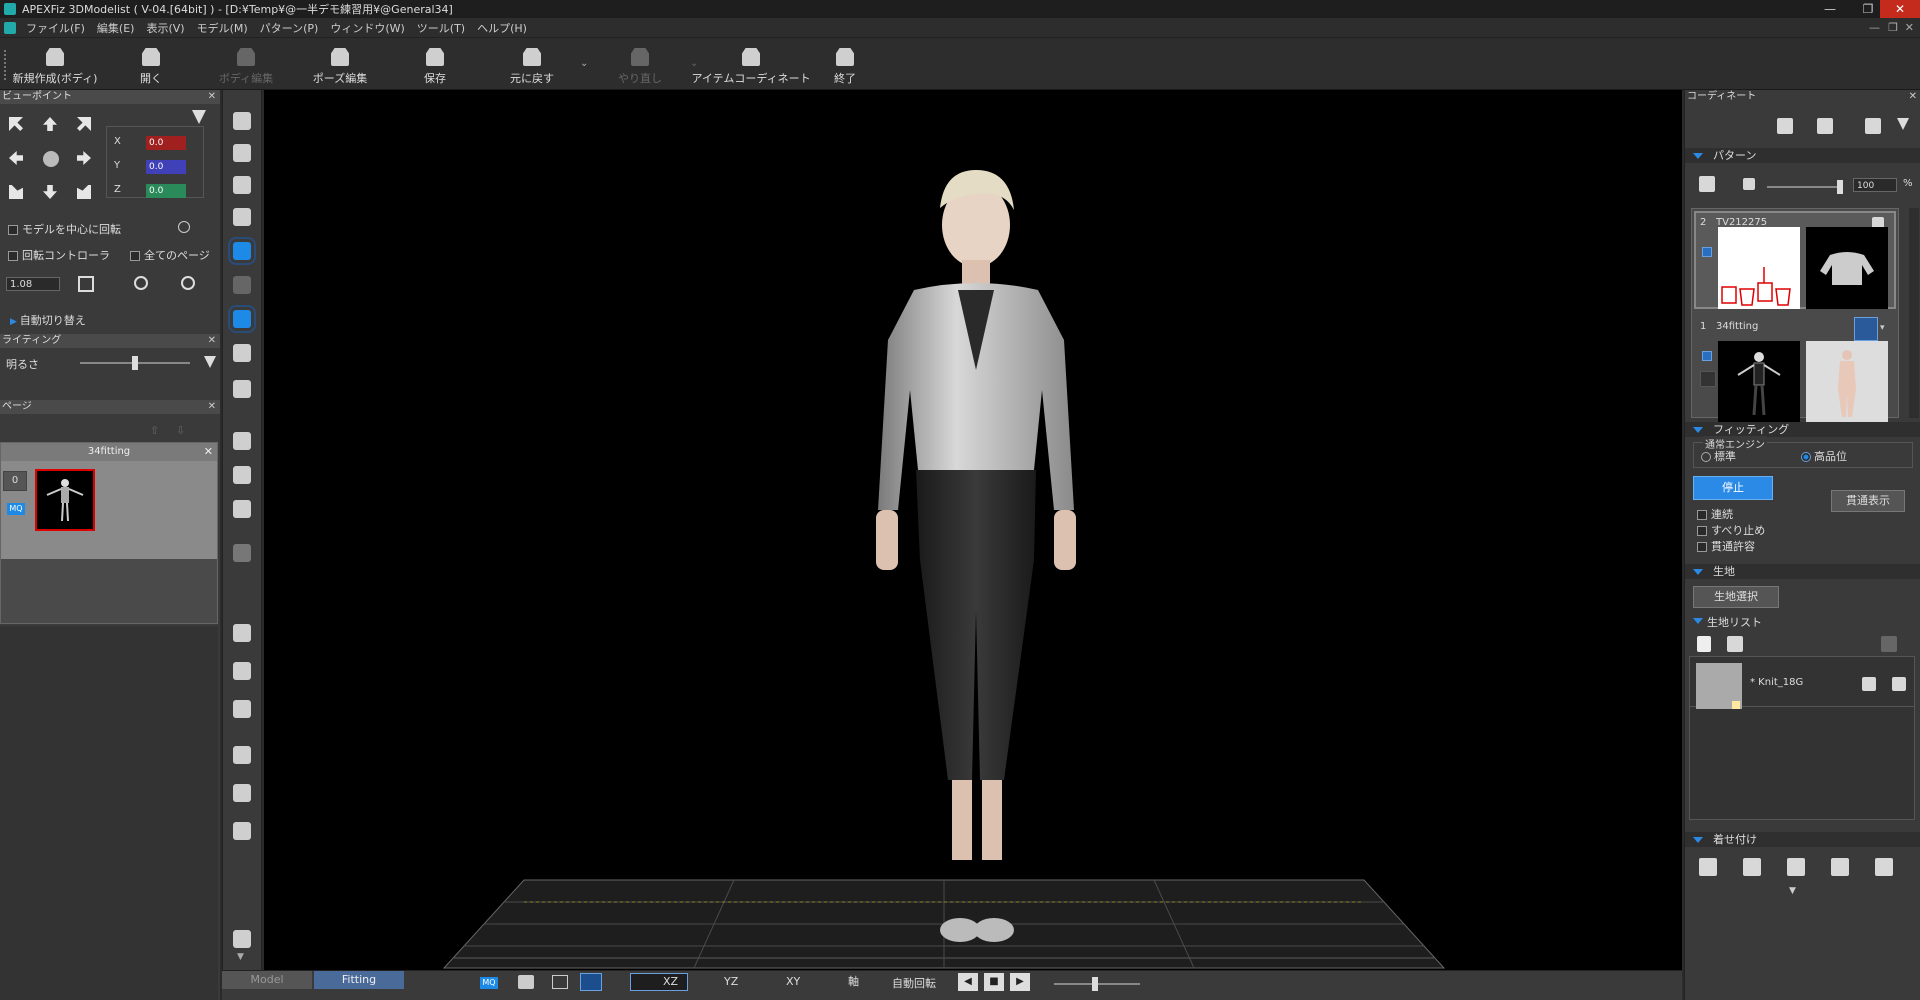  What do you see at coordinates (242, 475) in the screenshot?
I see `tool-fabric-grid-icon` at bounding box center [242, 475].